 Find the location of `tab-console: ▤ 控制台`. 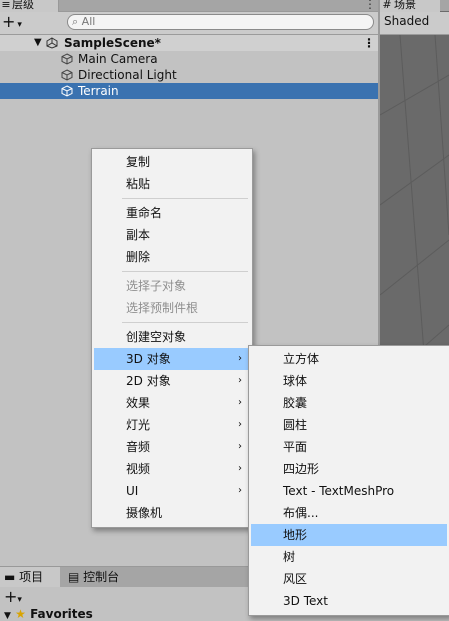

tab-console: ▤ 控制台 is located at coordinates (104, 577).